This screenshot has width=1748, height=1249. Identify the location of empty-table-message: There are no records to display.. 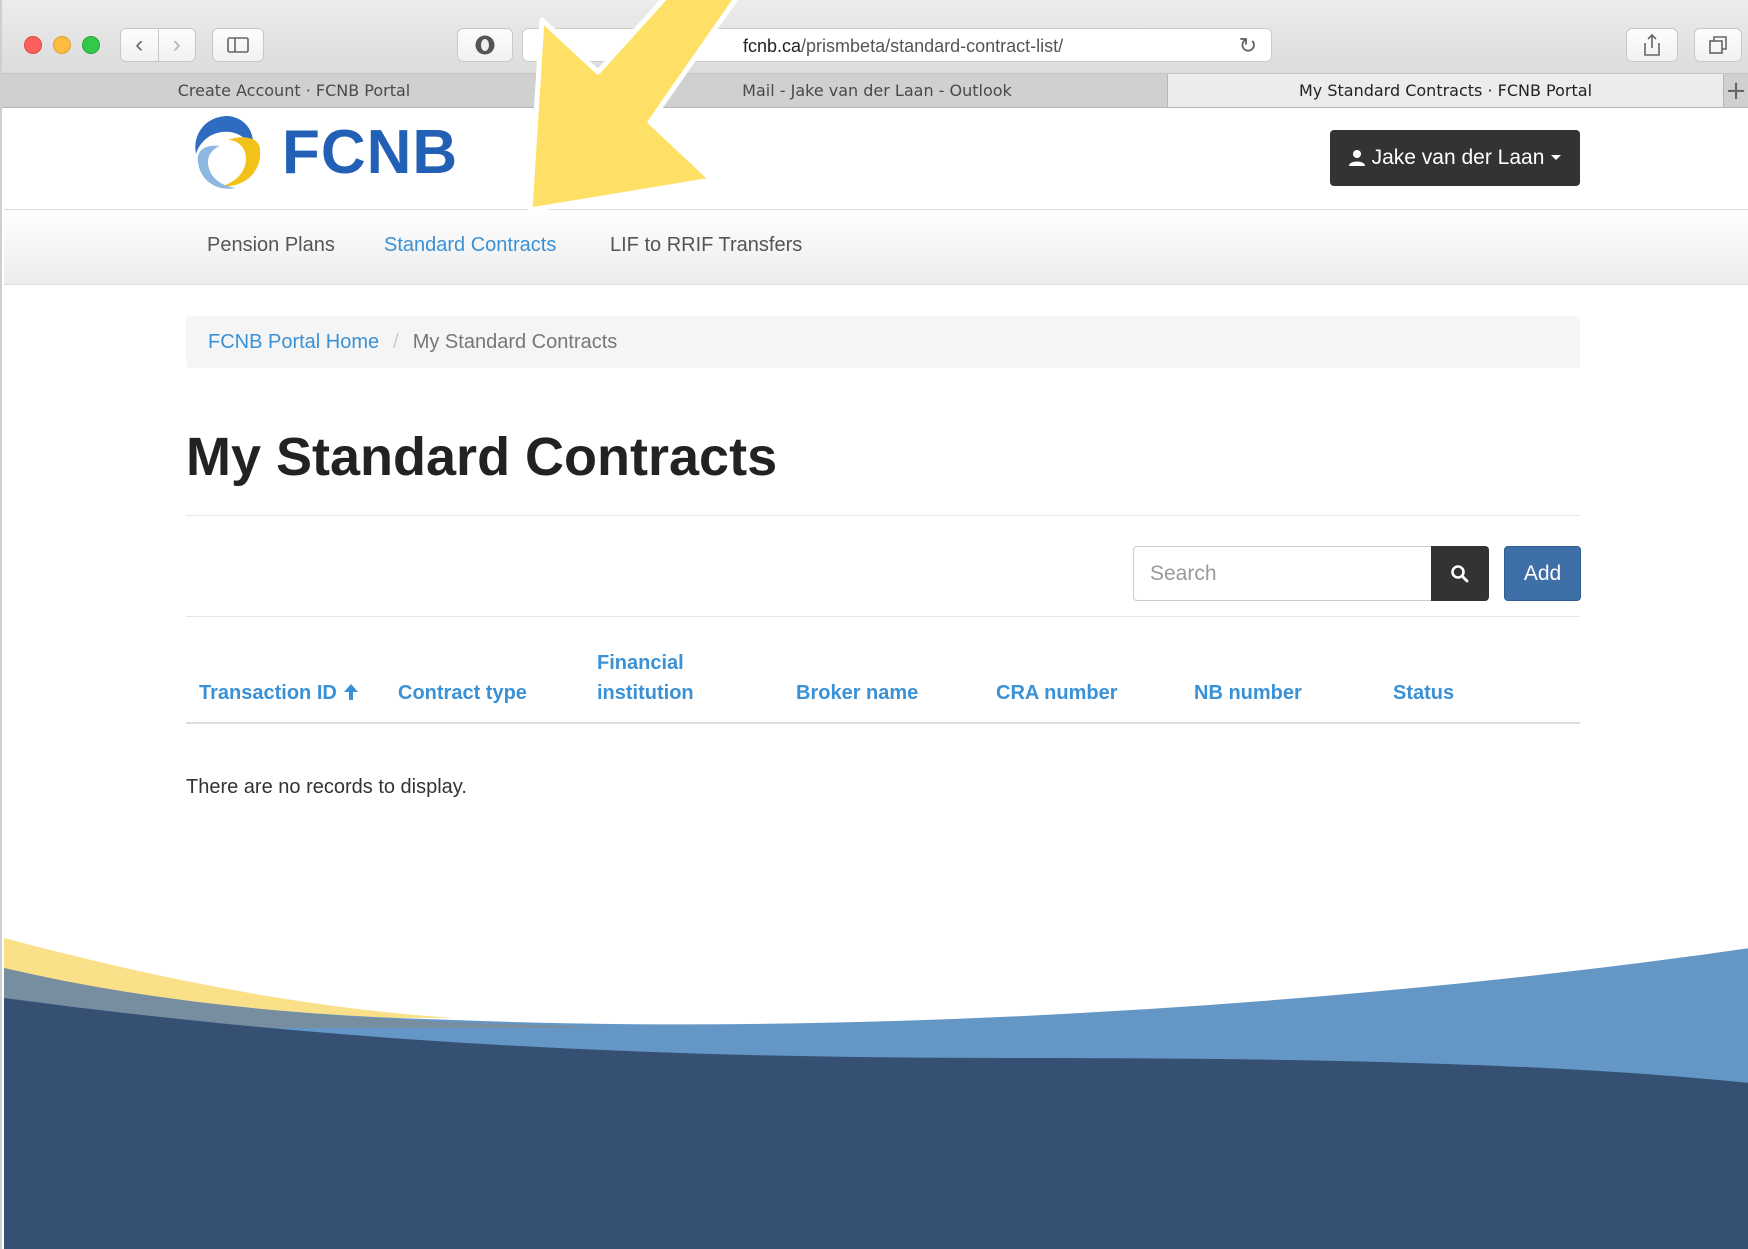
(326, 787).